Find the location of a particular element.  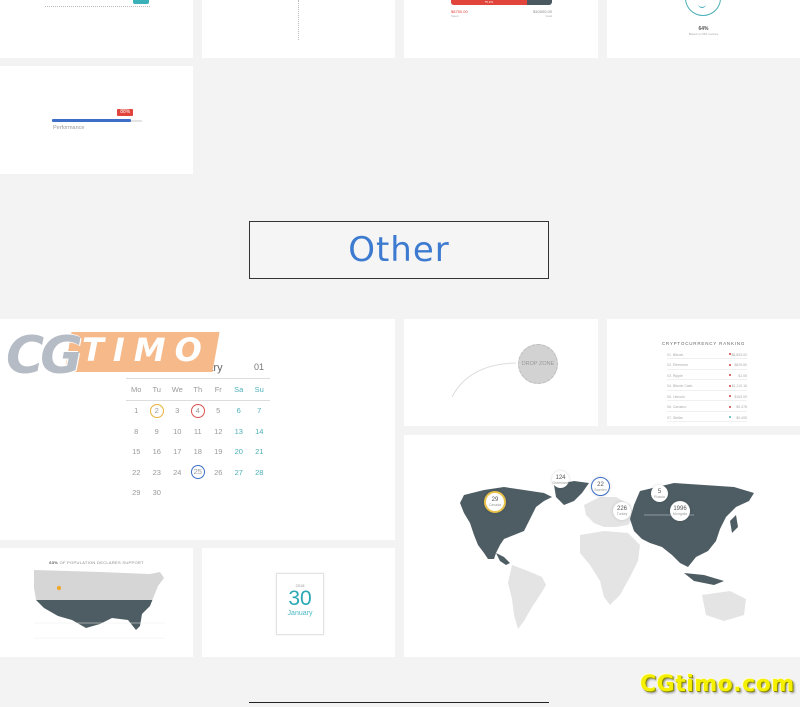

calendar-day-number: 21 is located at coordinates (259, 452).